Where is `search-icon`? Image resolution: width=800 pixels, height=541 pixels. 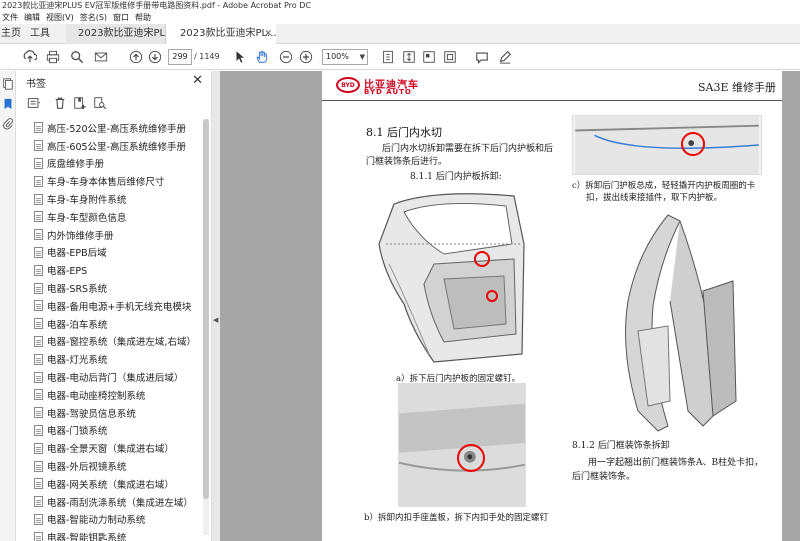 search-icon is located at coordinates (77, 57).